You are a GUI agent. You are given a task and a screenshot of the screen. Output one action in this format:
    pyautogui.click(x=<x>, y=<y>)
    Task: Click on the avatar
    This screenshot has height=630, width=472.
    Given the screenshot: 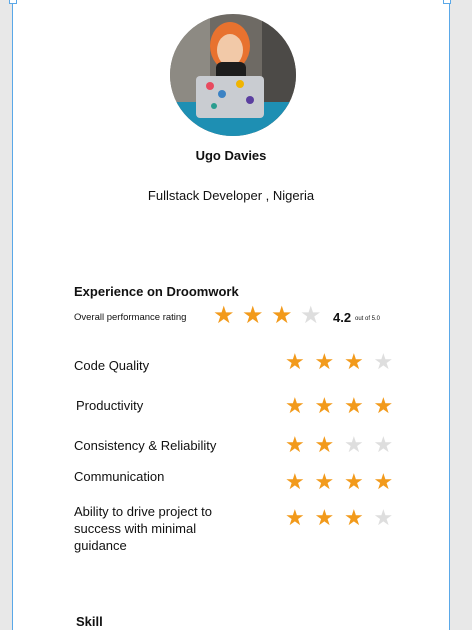 What is the action you would take?
    pyautogui.click(x=233, y=75)
    